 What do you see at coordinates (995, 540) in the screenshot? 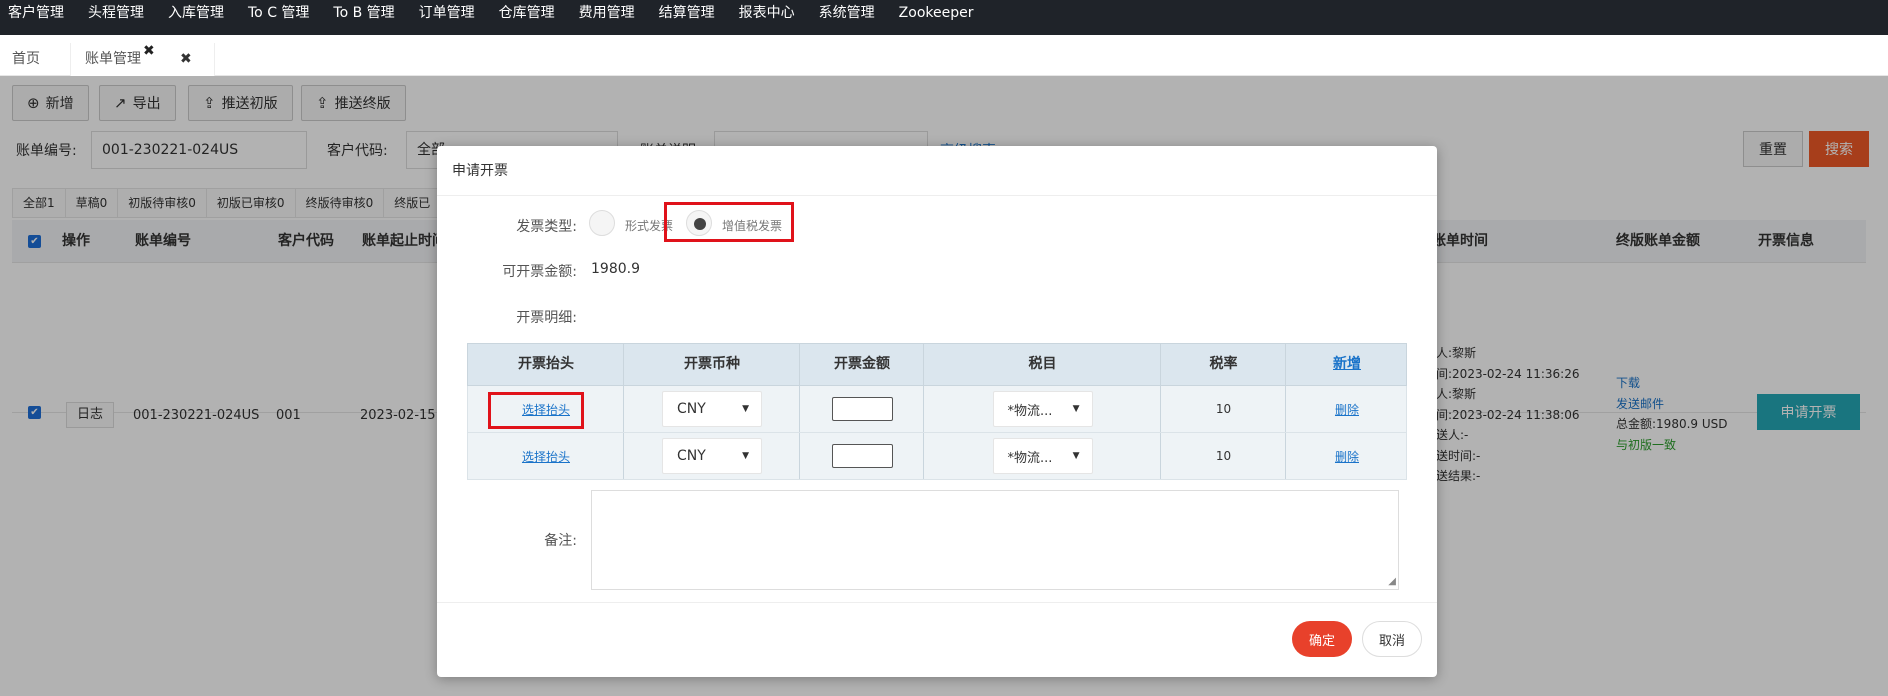
I see `remark-textarea: ◢` at bounding box center [995, 540].